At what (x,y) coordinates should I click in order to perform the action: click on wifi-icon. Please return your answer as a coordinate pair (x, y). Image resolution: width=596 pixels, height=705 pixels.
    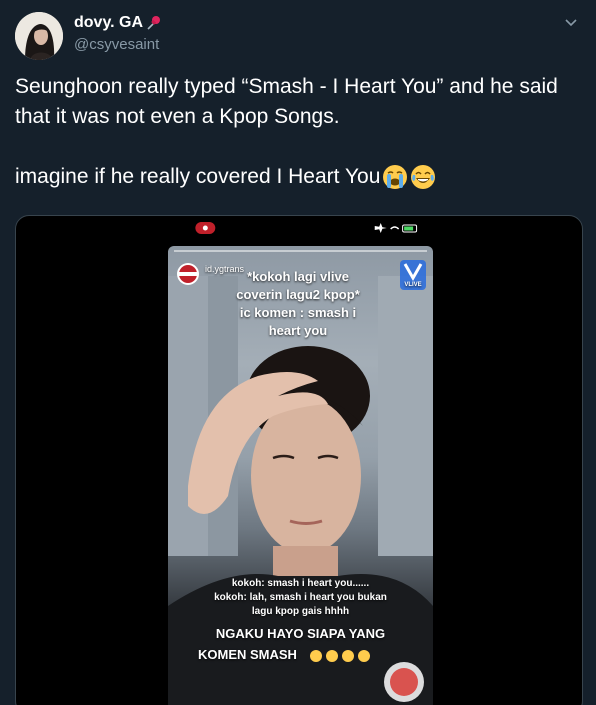
    Looking at the image, I should click on (395, 228).